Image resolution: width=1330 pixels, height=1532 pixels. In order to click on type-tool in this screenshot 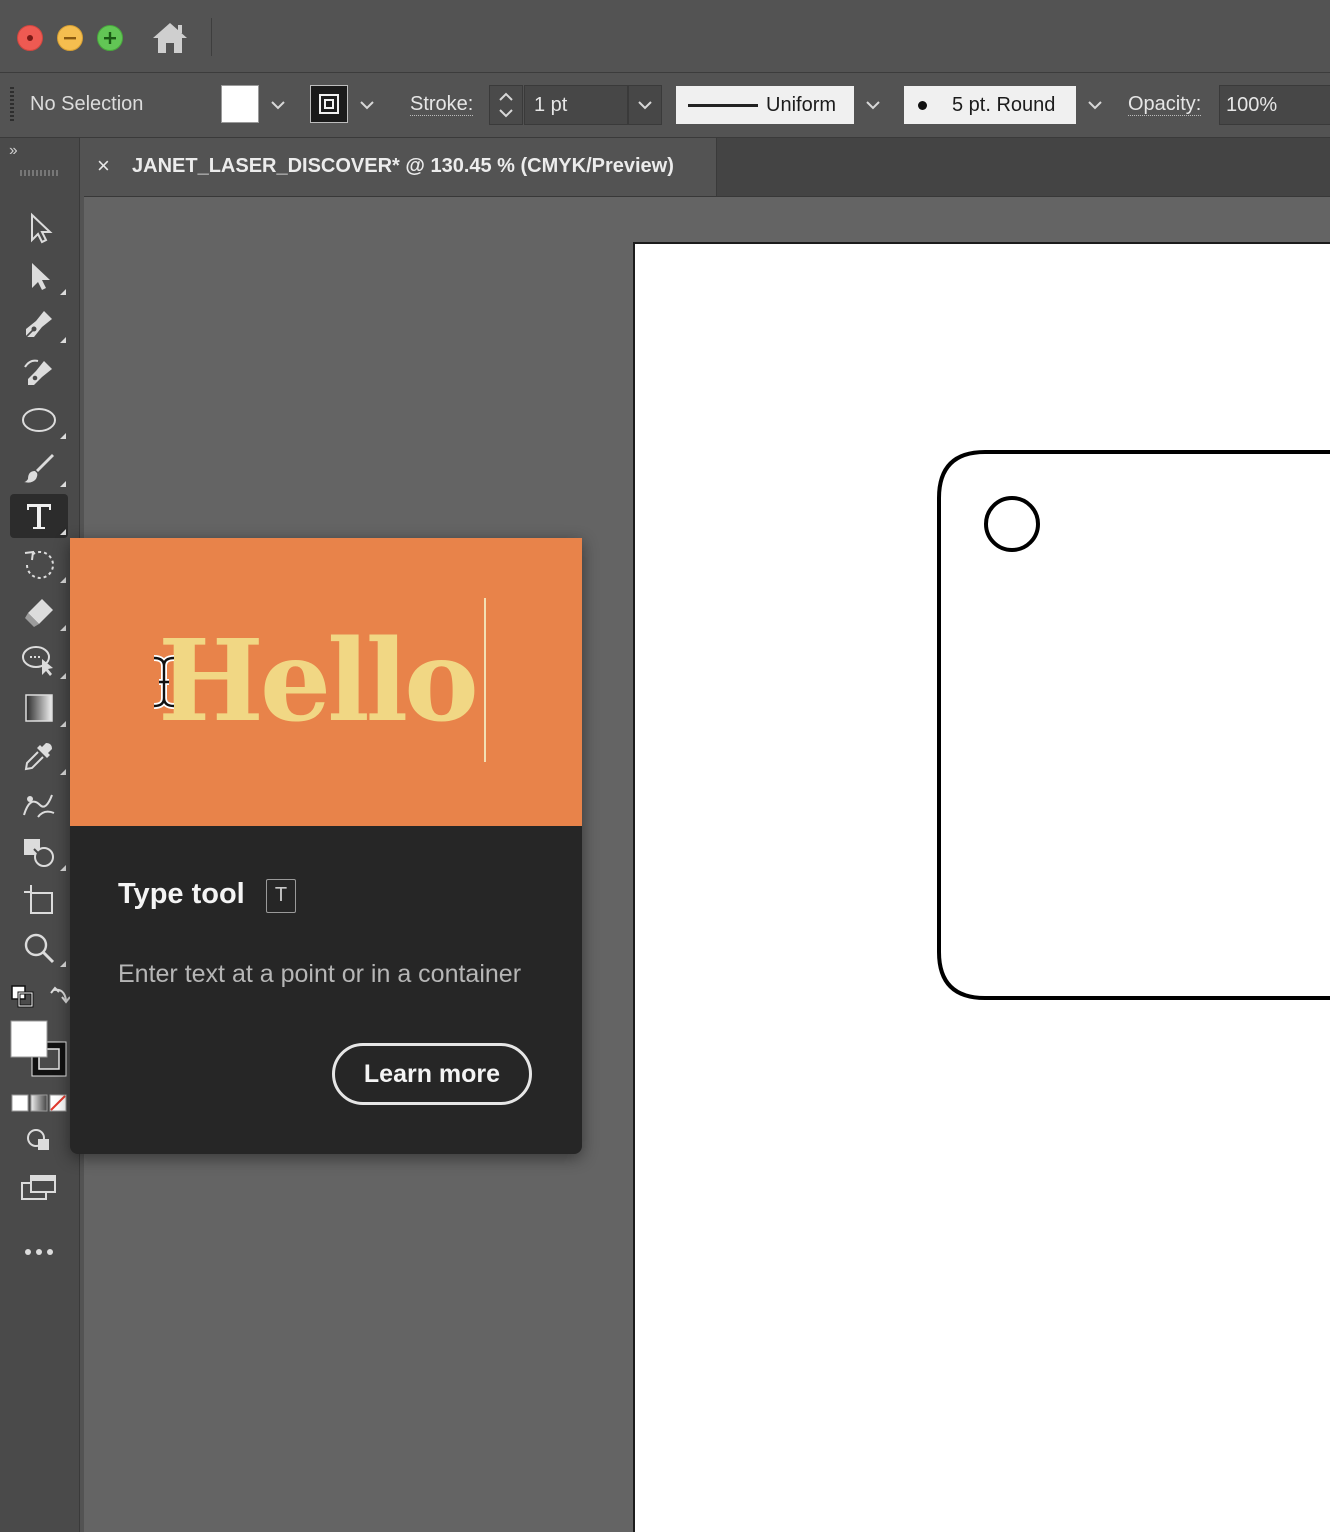, I will do `click(39, 516)`.